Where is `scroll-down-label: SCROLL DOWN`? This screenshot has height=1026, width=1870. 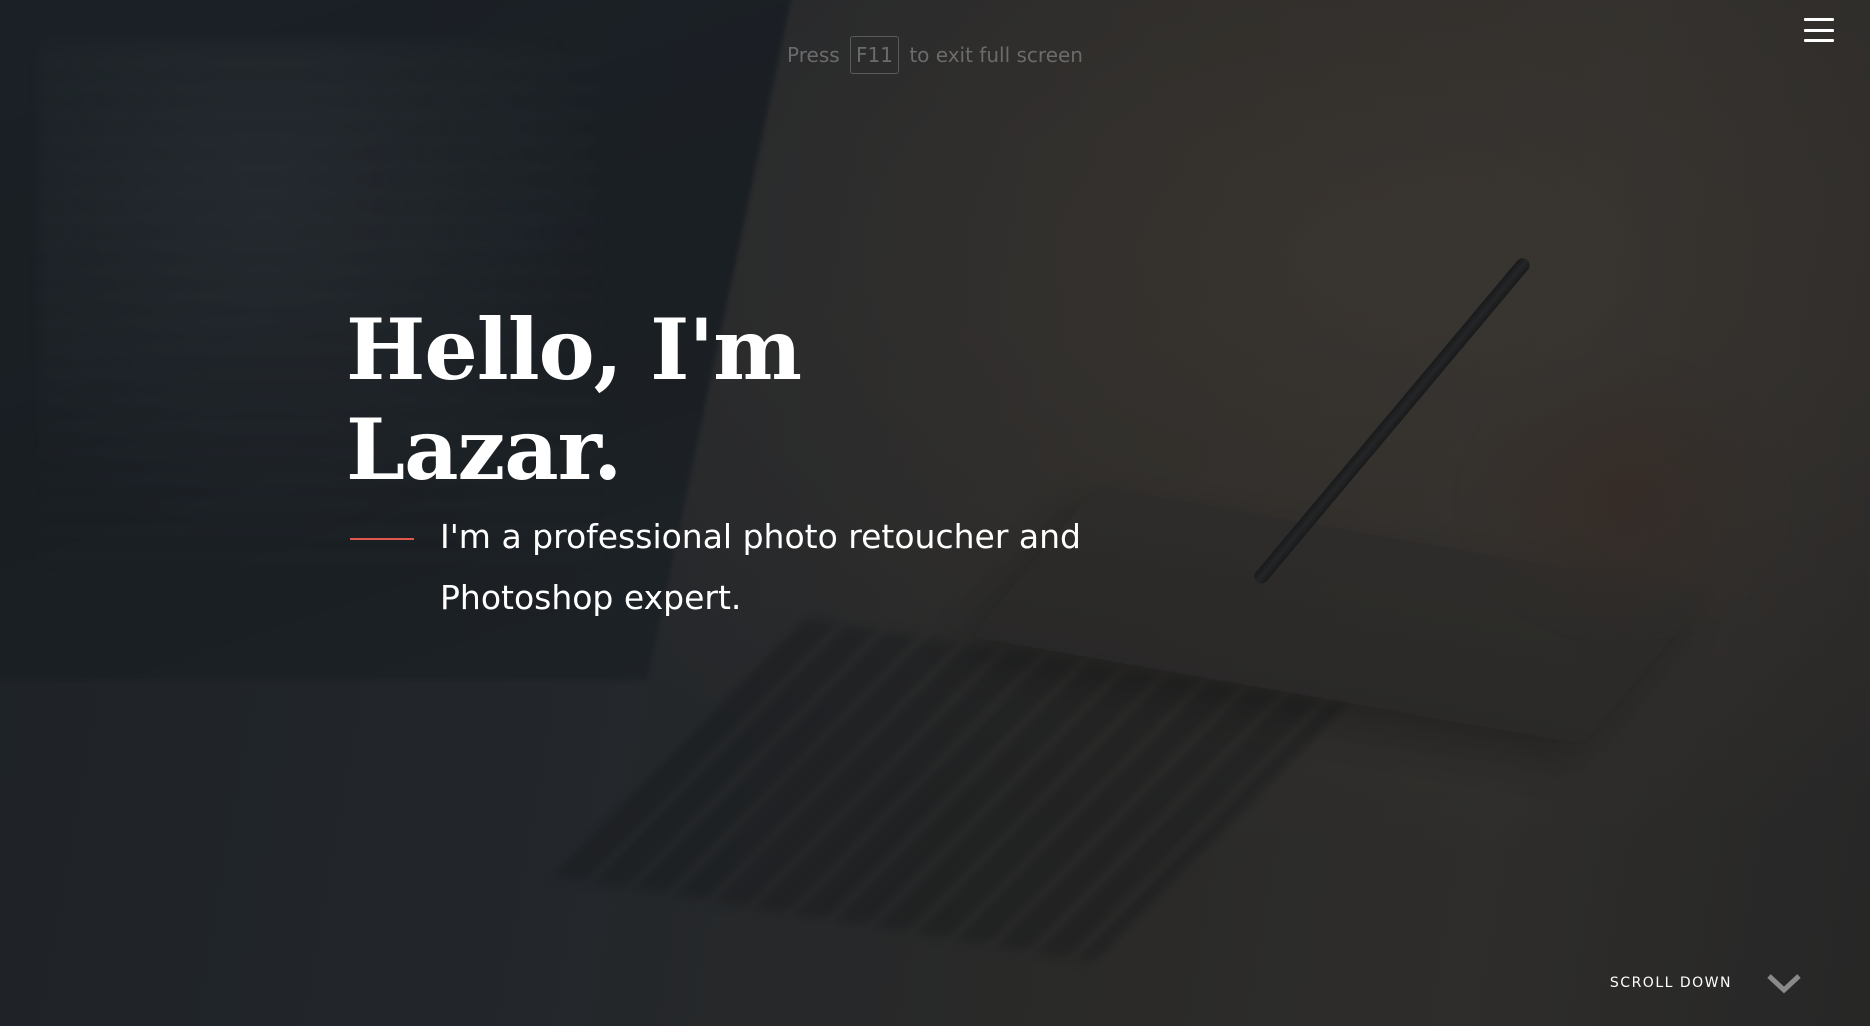 scroll-down-label: SCROLL DOWN is located at coordinates (1670, 983).